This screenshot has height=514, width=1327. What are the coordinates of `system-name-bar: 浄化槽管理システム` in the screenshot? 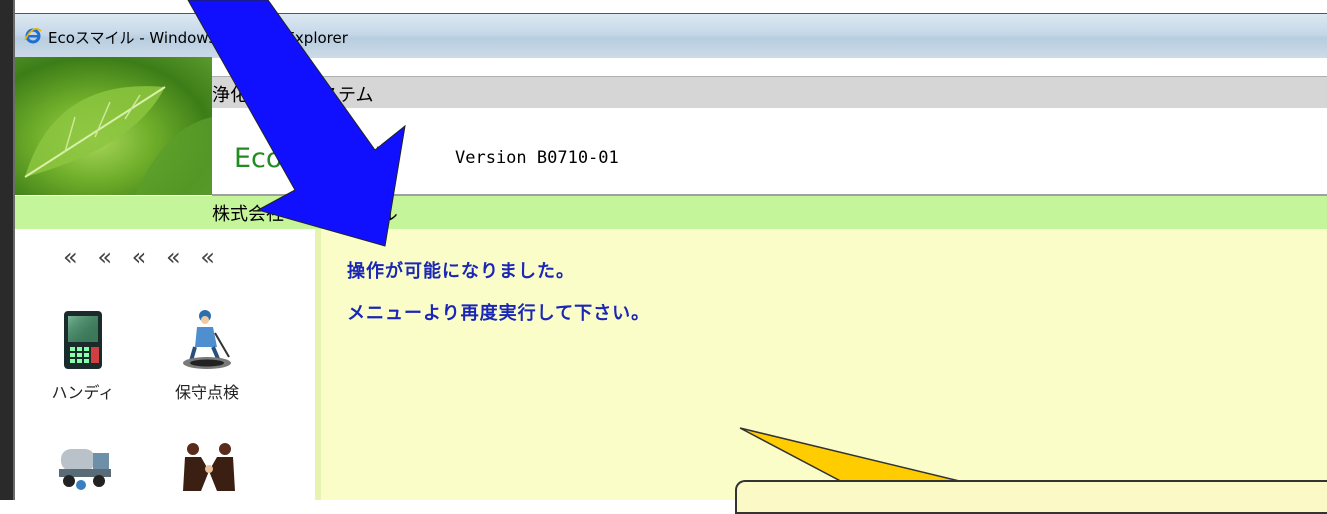 It's located at (769, 92).